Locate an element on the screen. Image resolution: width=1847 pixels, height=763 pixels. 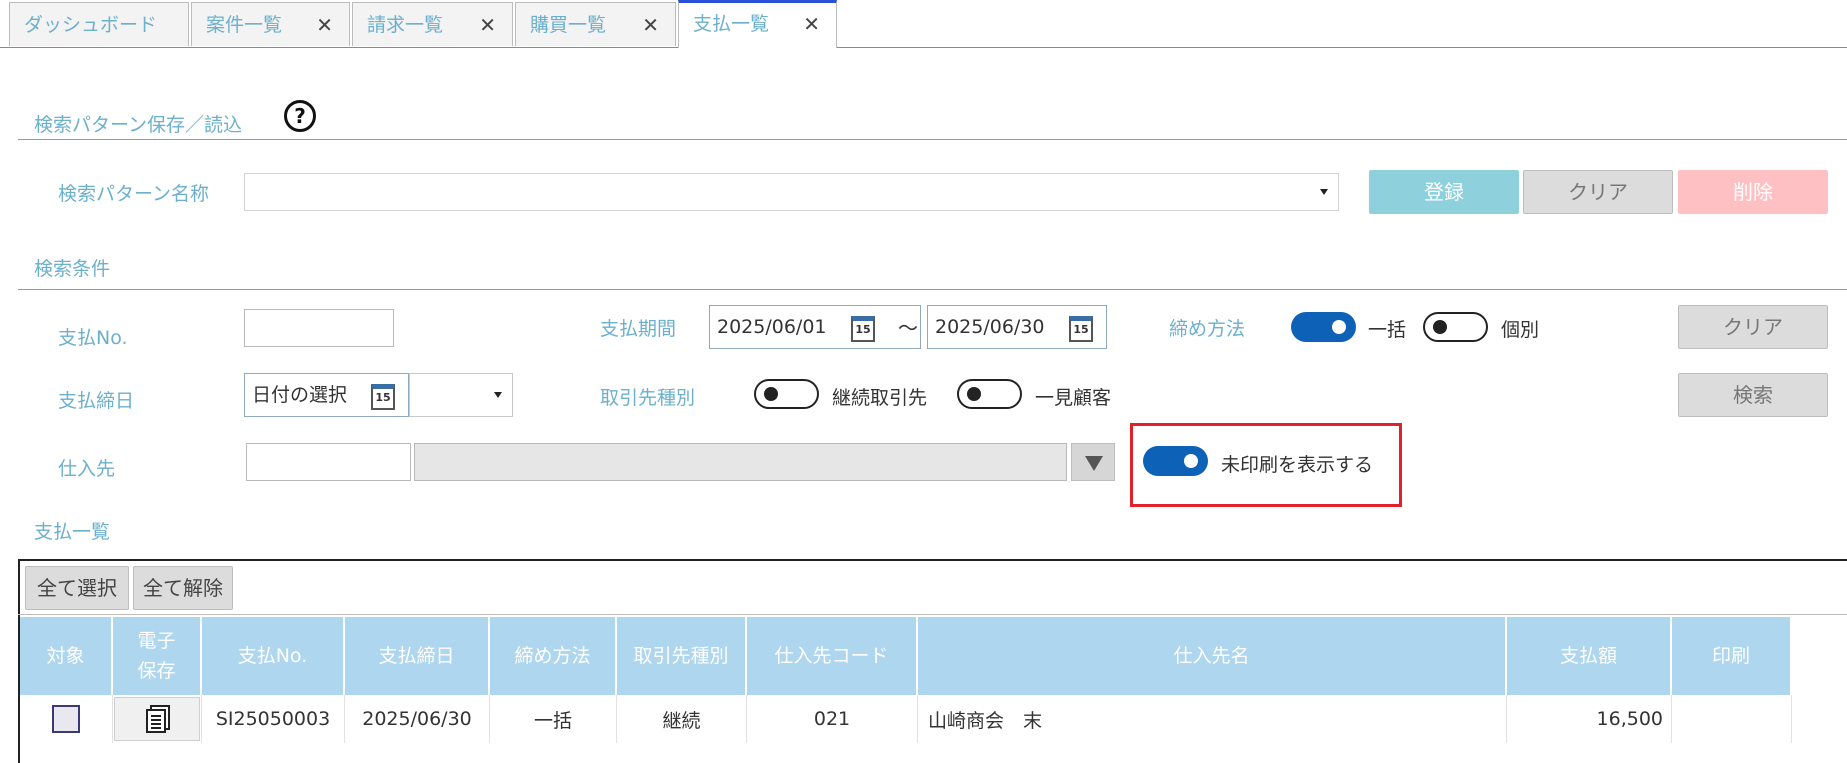
column-header: 仕入先名 is located at coordinates (1212, 656).